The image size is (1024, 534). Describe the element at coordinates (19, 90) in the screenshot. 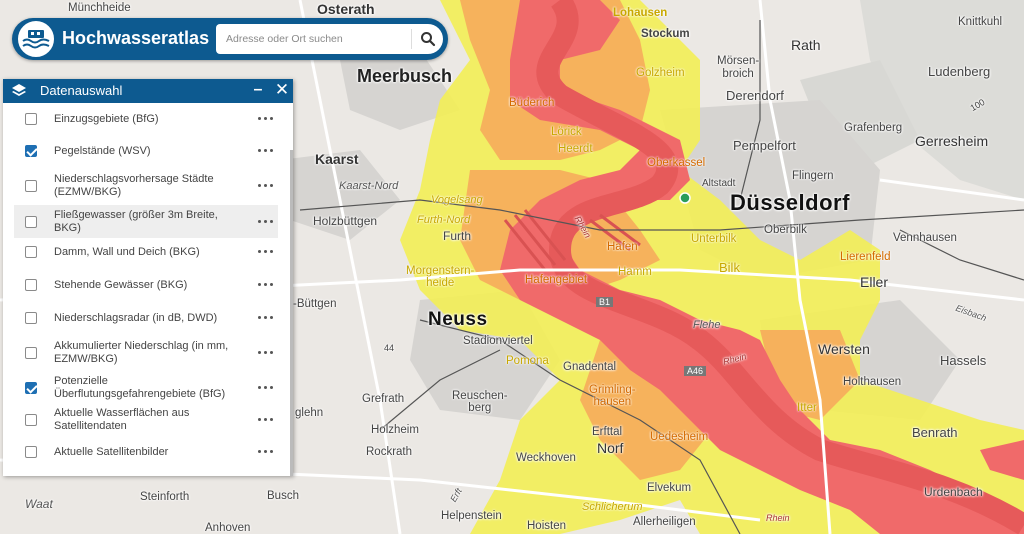

I see `layers-icon` at that location.